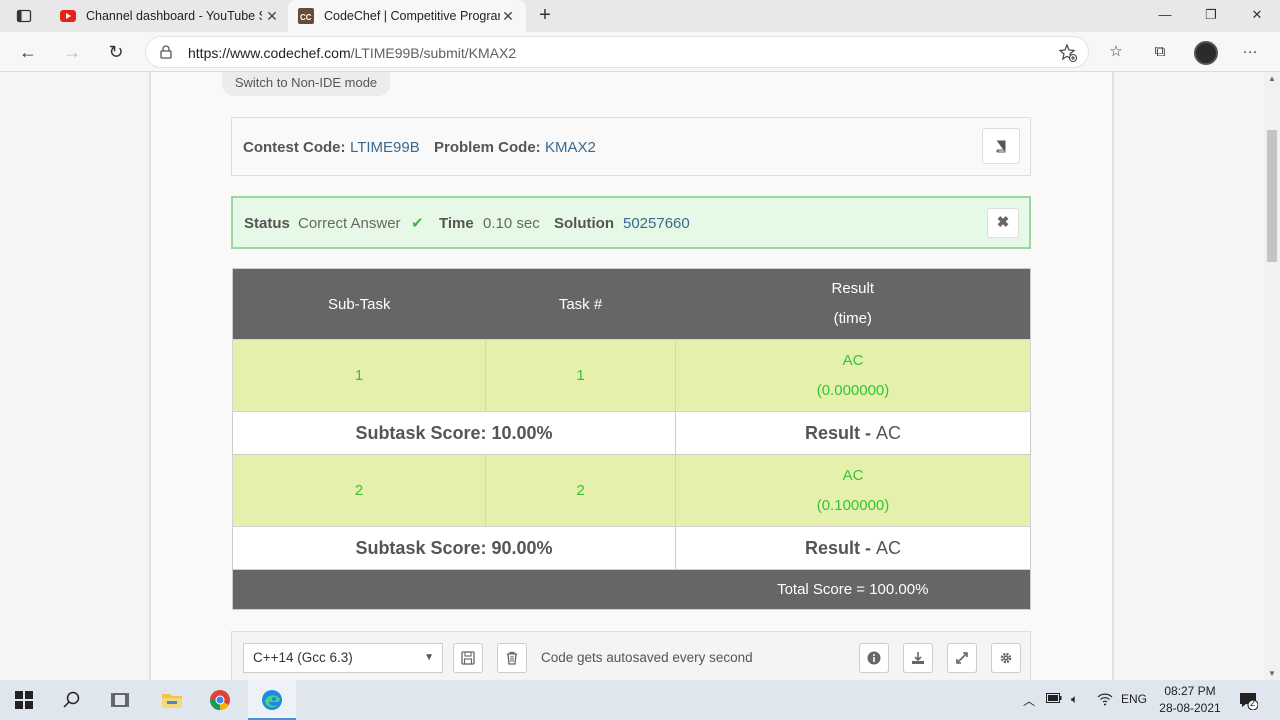 The width and height of the screenshot is (1280, 720). Describe the element at coordinates (1272, 673) in the screenshot. I see `scroll-down-icon: ▼` at that location.